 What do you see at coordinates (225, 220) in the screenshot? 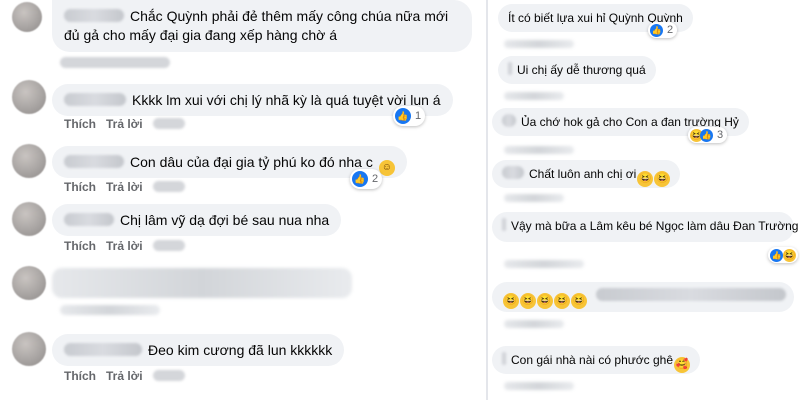
I see `comment-text: Chị lâm vỹ dạ đợi bé sau nua nha` at bounding box center [225, 220].